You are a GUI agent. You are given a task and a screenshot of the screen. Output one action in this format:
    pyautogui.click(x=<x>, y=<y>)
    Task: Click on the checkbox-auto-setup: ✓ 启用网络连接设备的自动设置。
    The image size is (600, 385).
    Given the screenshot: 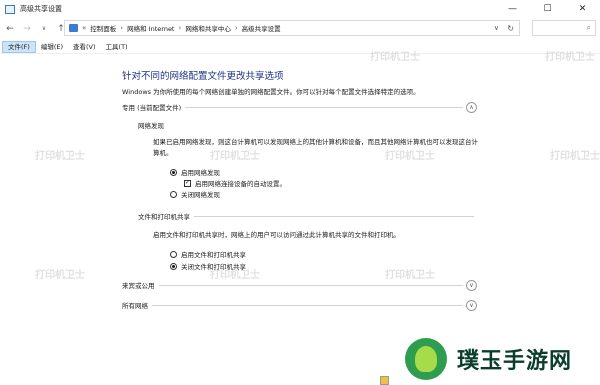 What is the action you would take?
    pyautogui.click(x=235, y=183)
    